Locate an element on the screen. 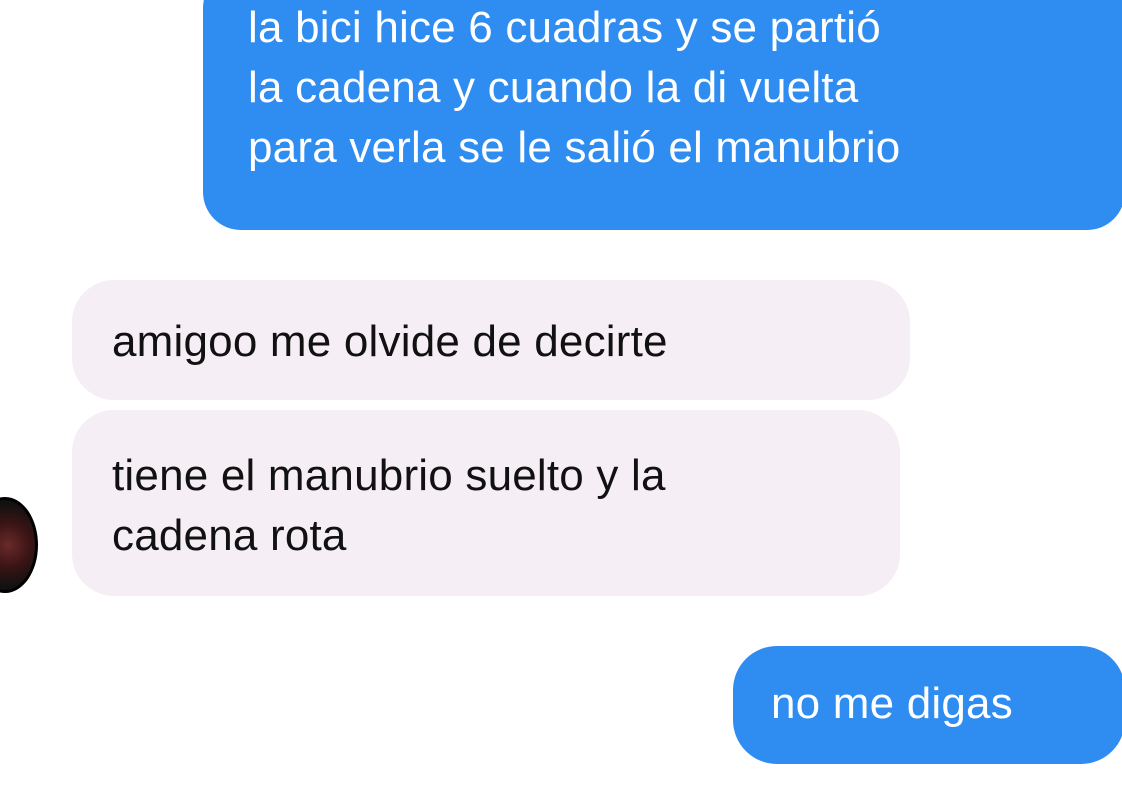  contact-avatar is located at coordinates (19, 545).